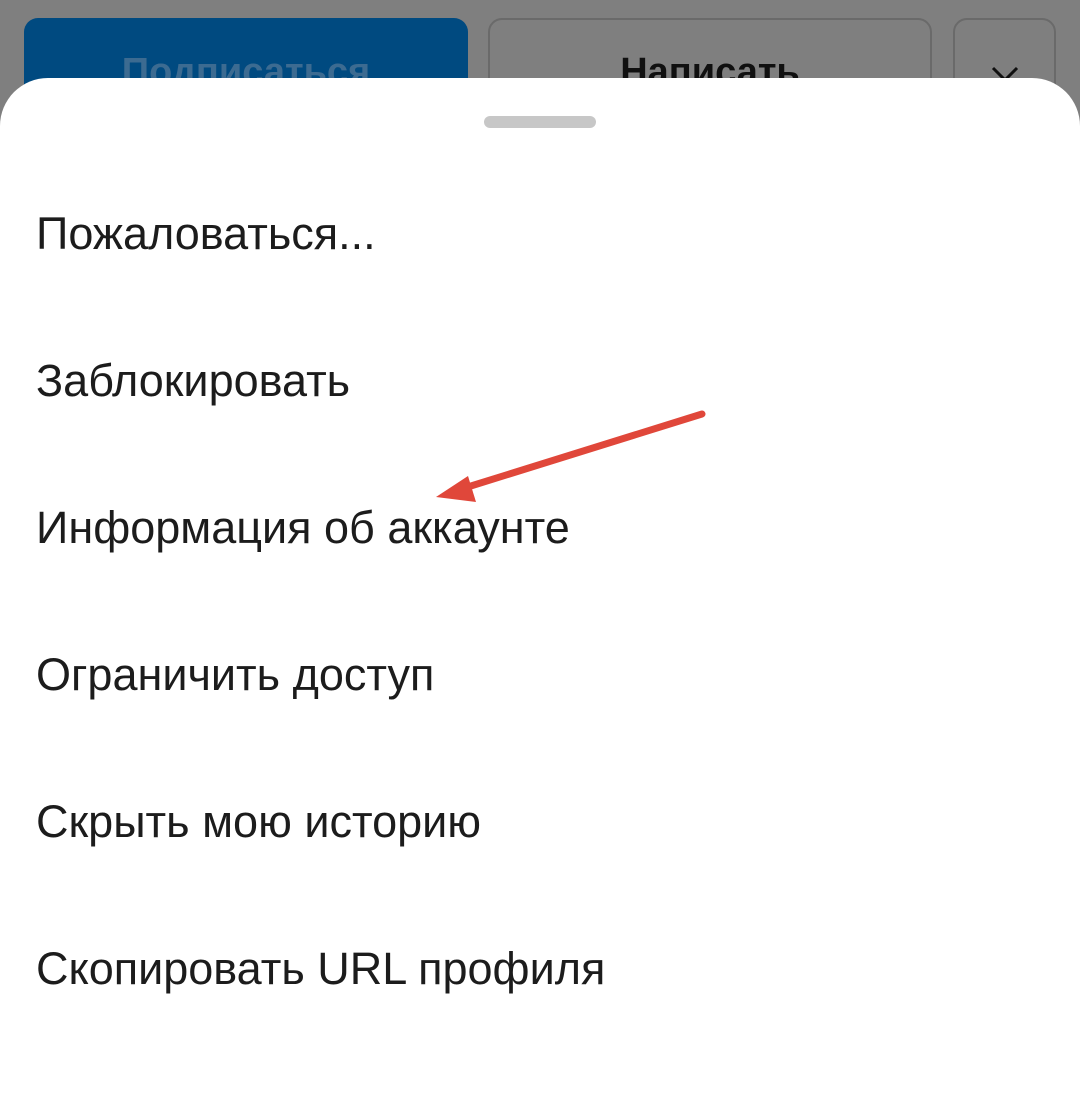 Image resolution: width=1080 pixels, height=1108 pixels. Describe the element at coordinates (540, 821) in the screenshot. I see `menu-item-hide-story: Скрыть мою историю` at that location.